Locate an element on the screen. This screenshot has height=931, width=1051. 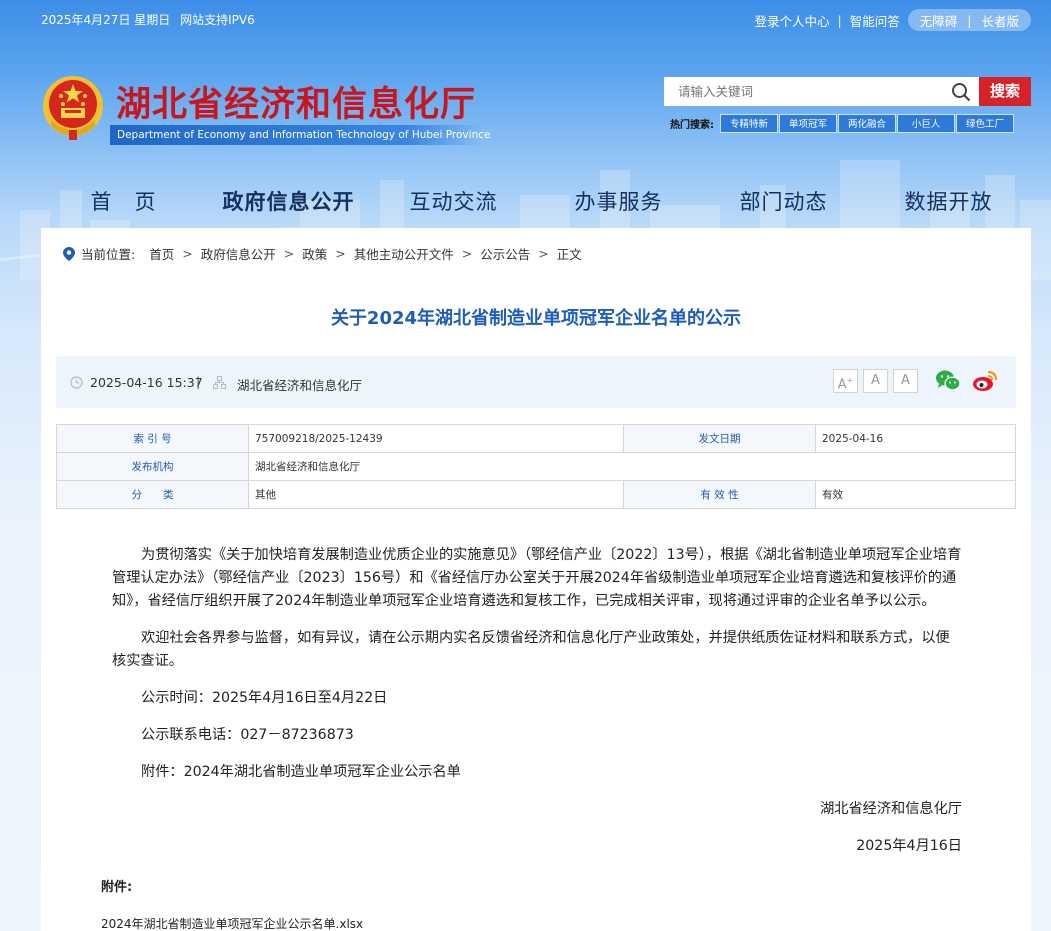
contact-phone: 公示联系电话：027－87236873 is located at coordinates (247, 735).